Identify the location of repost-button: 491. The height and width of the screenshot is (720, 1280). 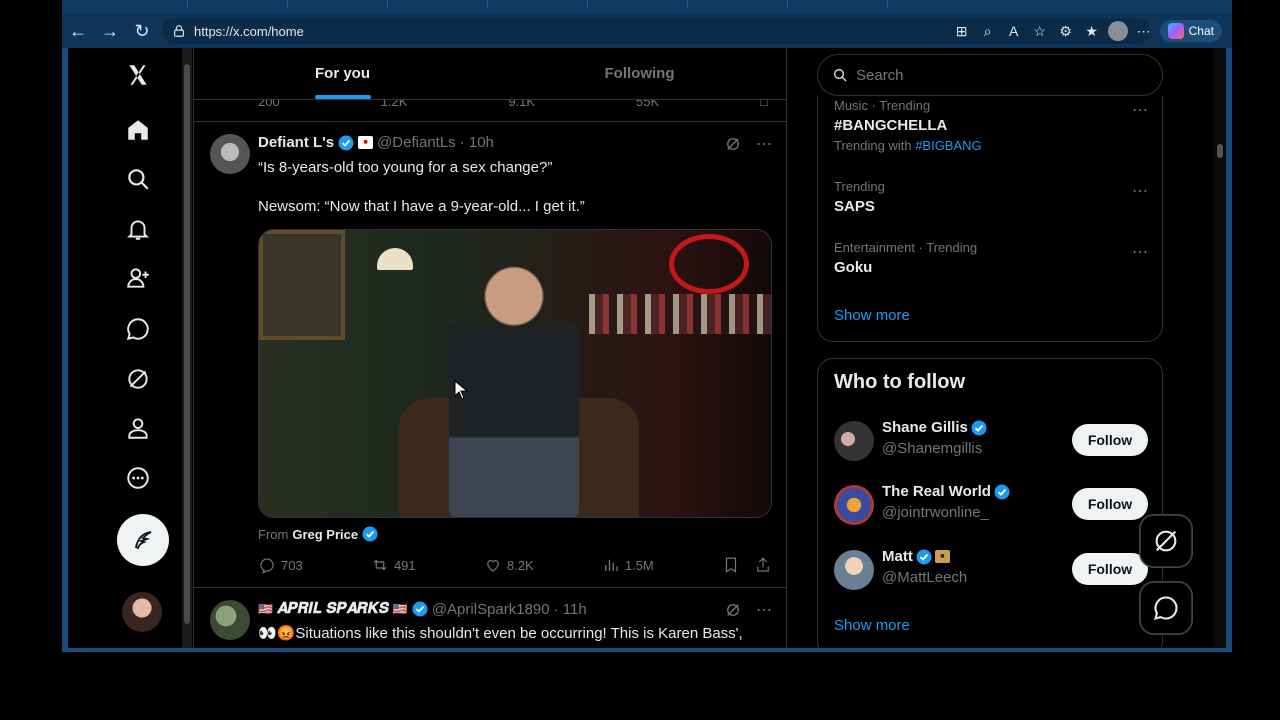
(393, 565).